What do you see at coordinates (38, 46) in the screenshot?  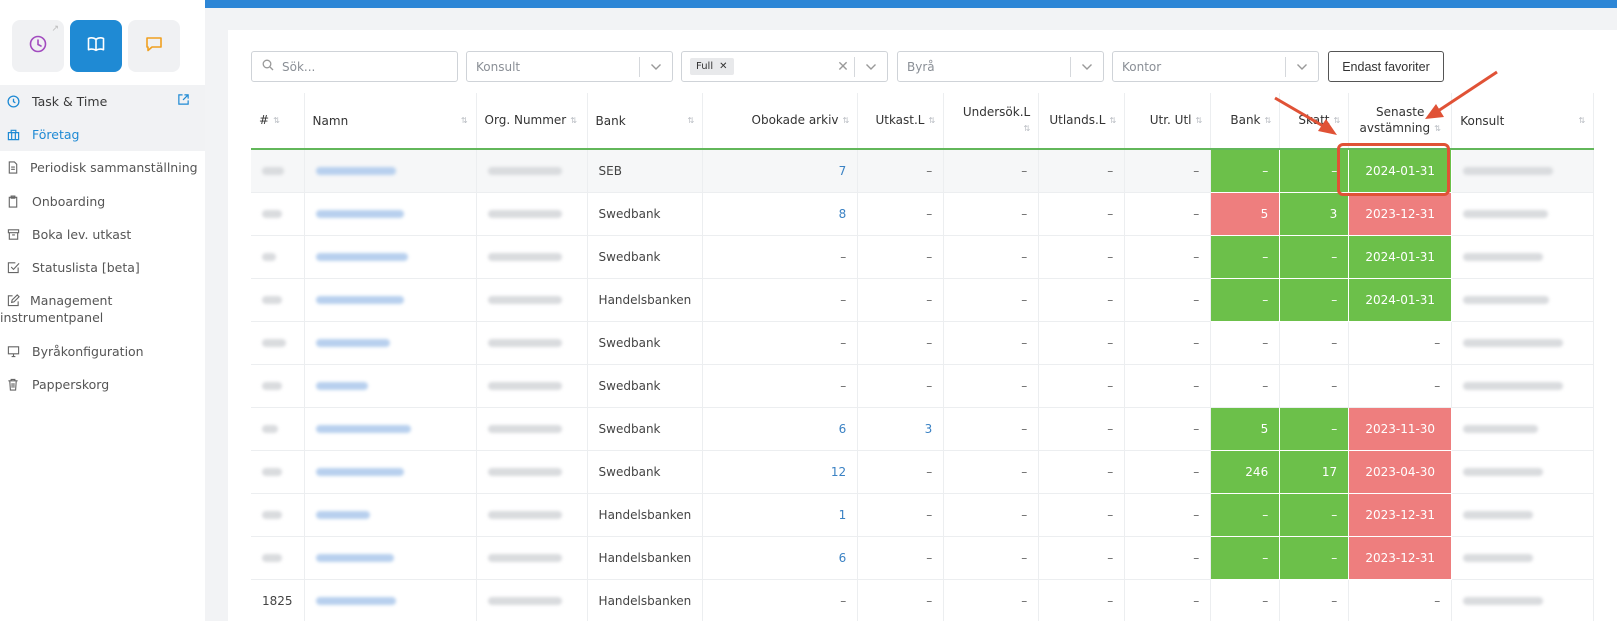 I see `time-mode-button: ↗` at bounding box center [38, 46].